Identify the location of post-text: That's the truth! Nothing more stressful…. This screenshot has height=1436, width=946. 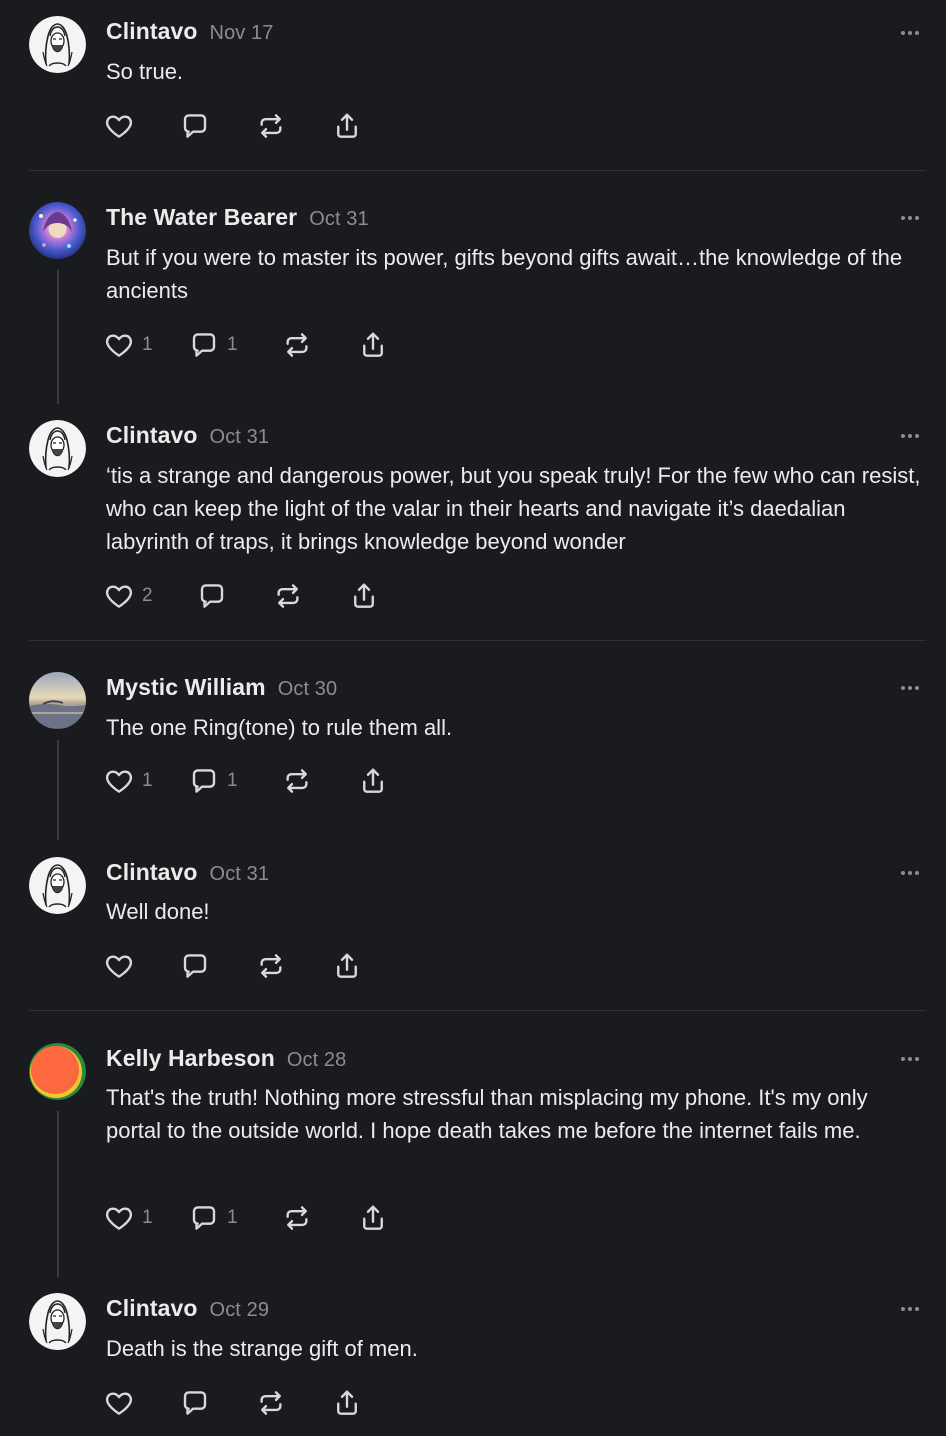
(487, 1114).